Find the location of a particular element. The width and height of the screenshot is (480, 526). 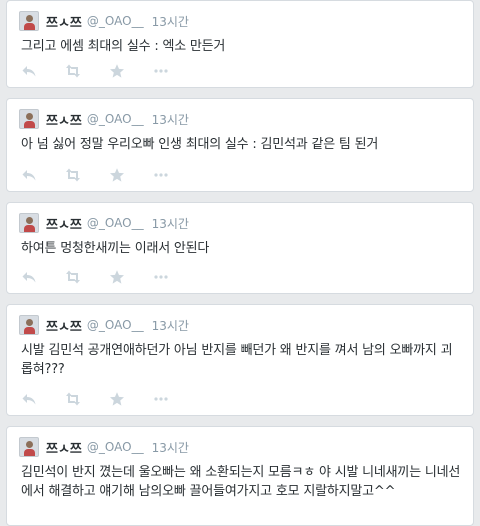

tweet-text: 아 넘 싫어 정말 우리오빠 인생 최대의 실수 : 김민석과 같은 팀 된거 is located at coordinates (200, 144).